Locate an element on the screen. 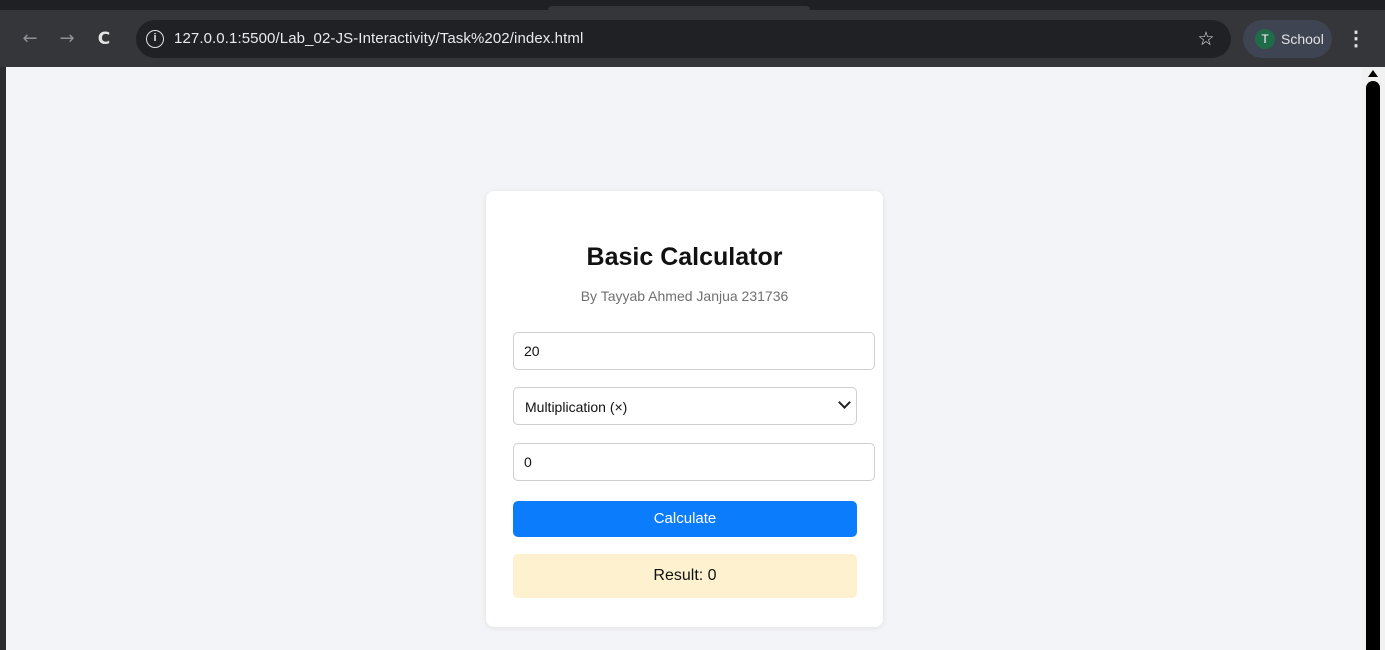 The width and height of the screenshot is (1385, 650). operation-select: Multiplication (×) is located at coordinates (685, 406).